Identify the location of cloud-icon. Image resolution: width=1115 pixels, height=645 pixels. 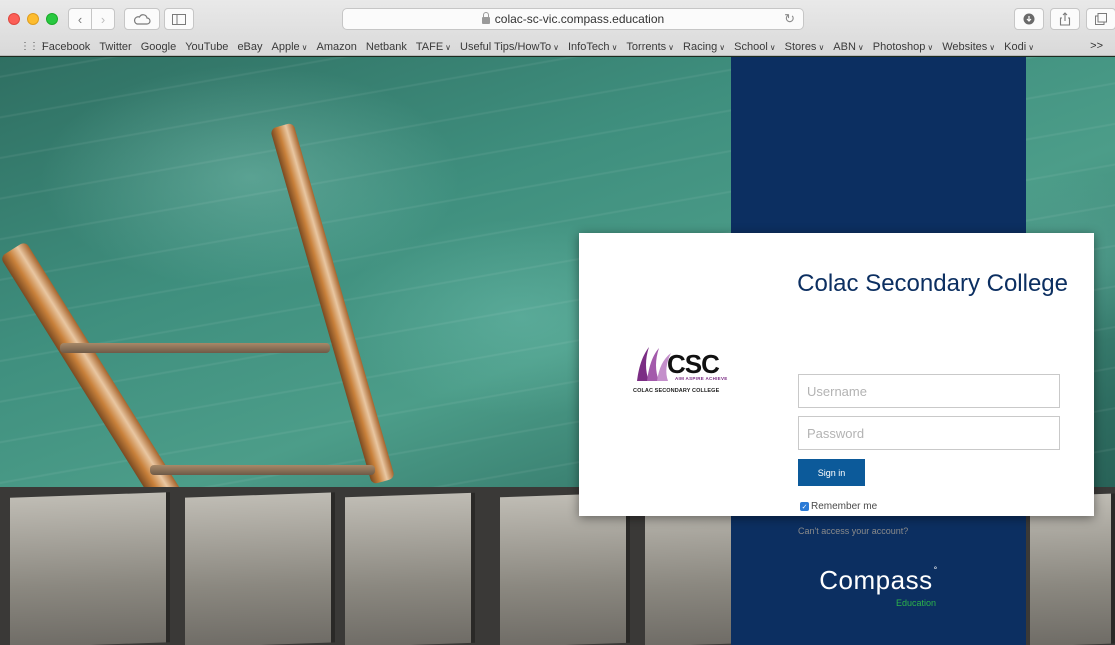
(142, 19).